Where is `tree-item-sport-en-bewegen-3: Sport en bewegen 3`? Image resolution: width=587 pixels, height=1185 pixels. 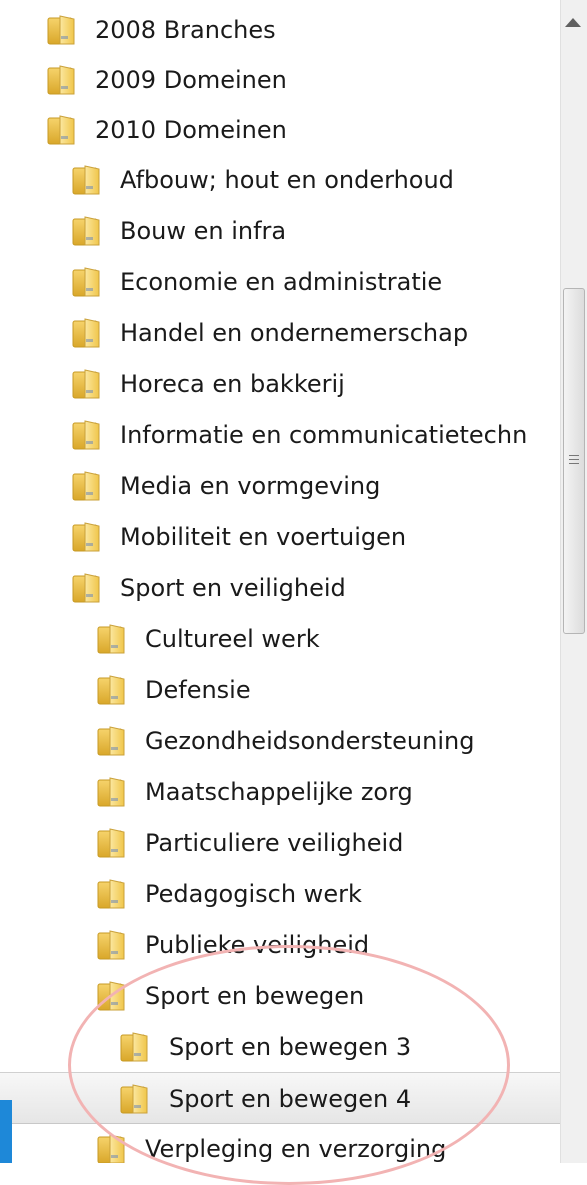
tree-item-sport-en-bewegen-3: Sport en bewegen 3 is located at coordinates (280, 1047).